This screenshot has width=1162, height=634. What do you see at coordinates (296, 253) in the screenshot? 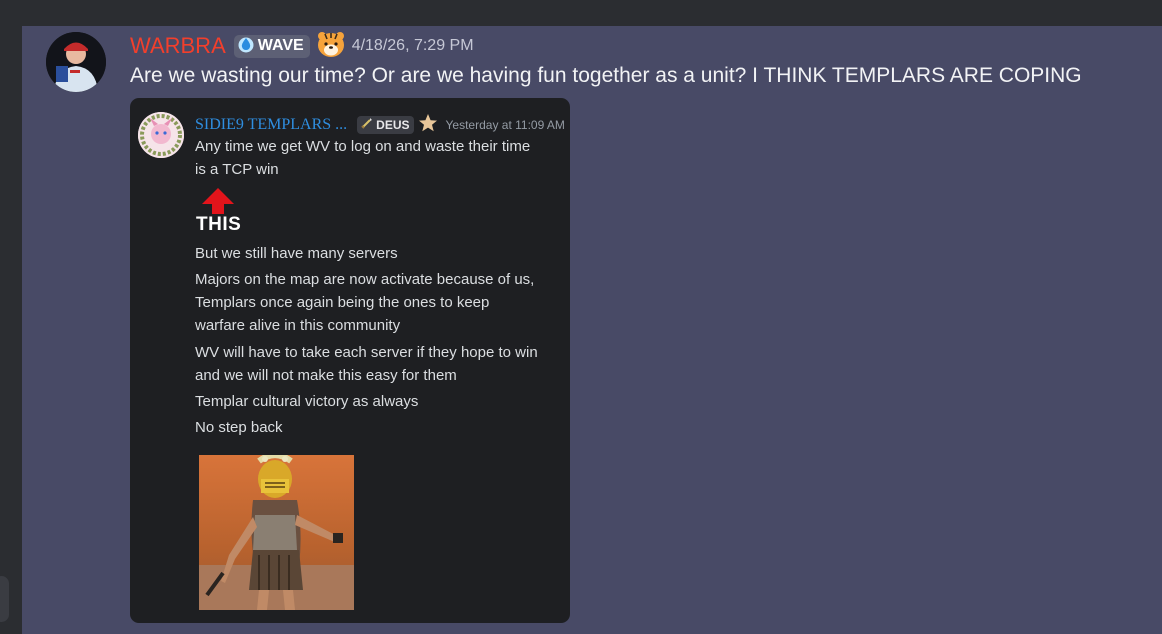
I see `embed-line: But we still have many servers` at bounding box center [296, 253].